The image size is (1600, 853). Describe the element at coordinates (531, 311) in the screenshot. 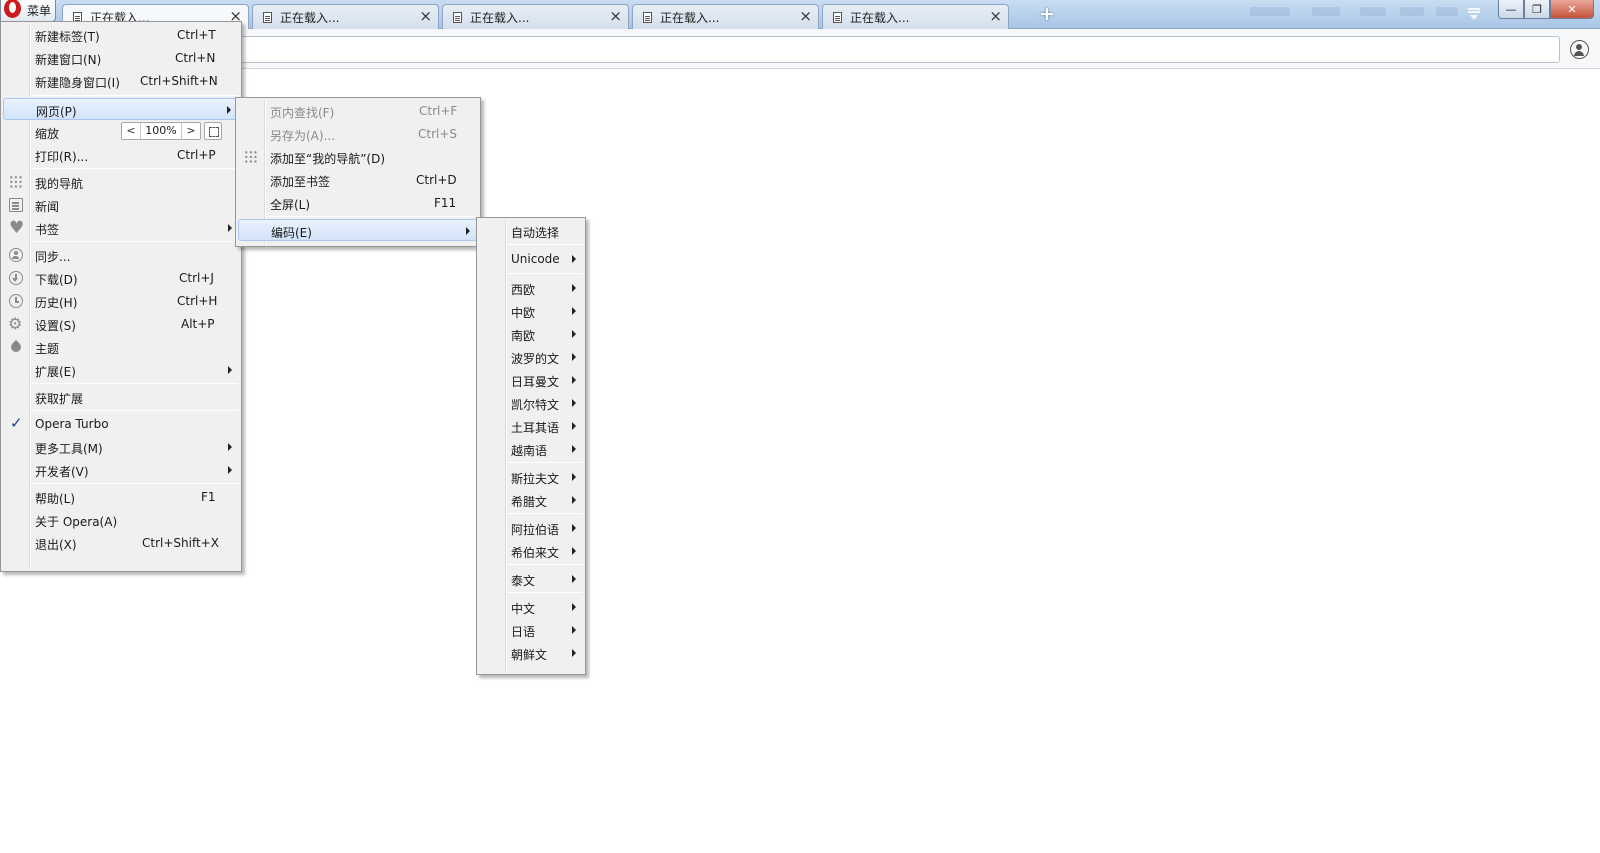

I see `menu-item-encoding-central: 中欧` at that location.